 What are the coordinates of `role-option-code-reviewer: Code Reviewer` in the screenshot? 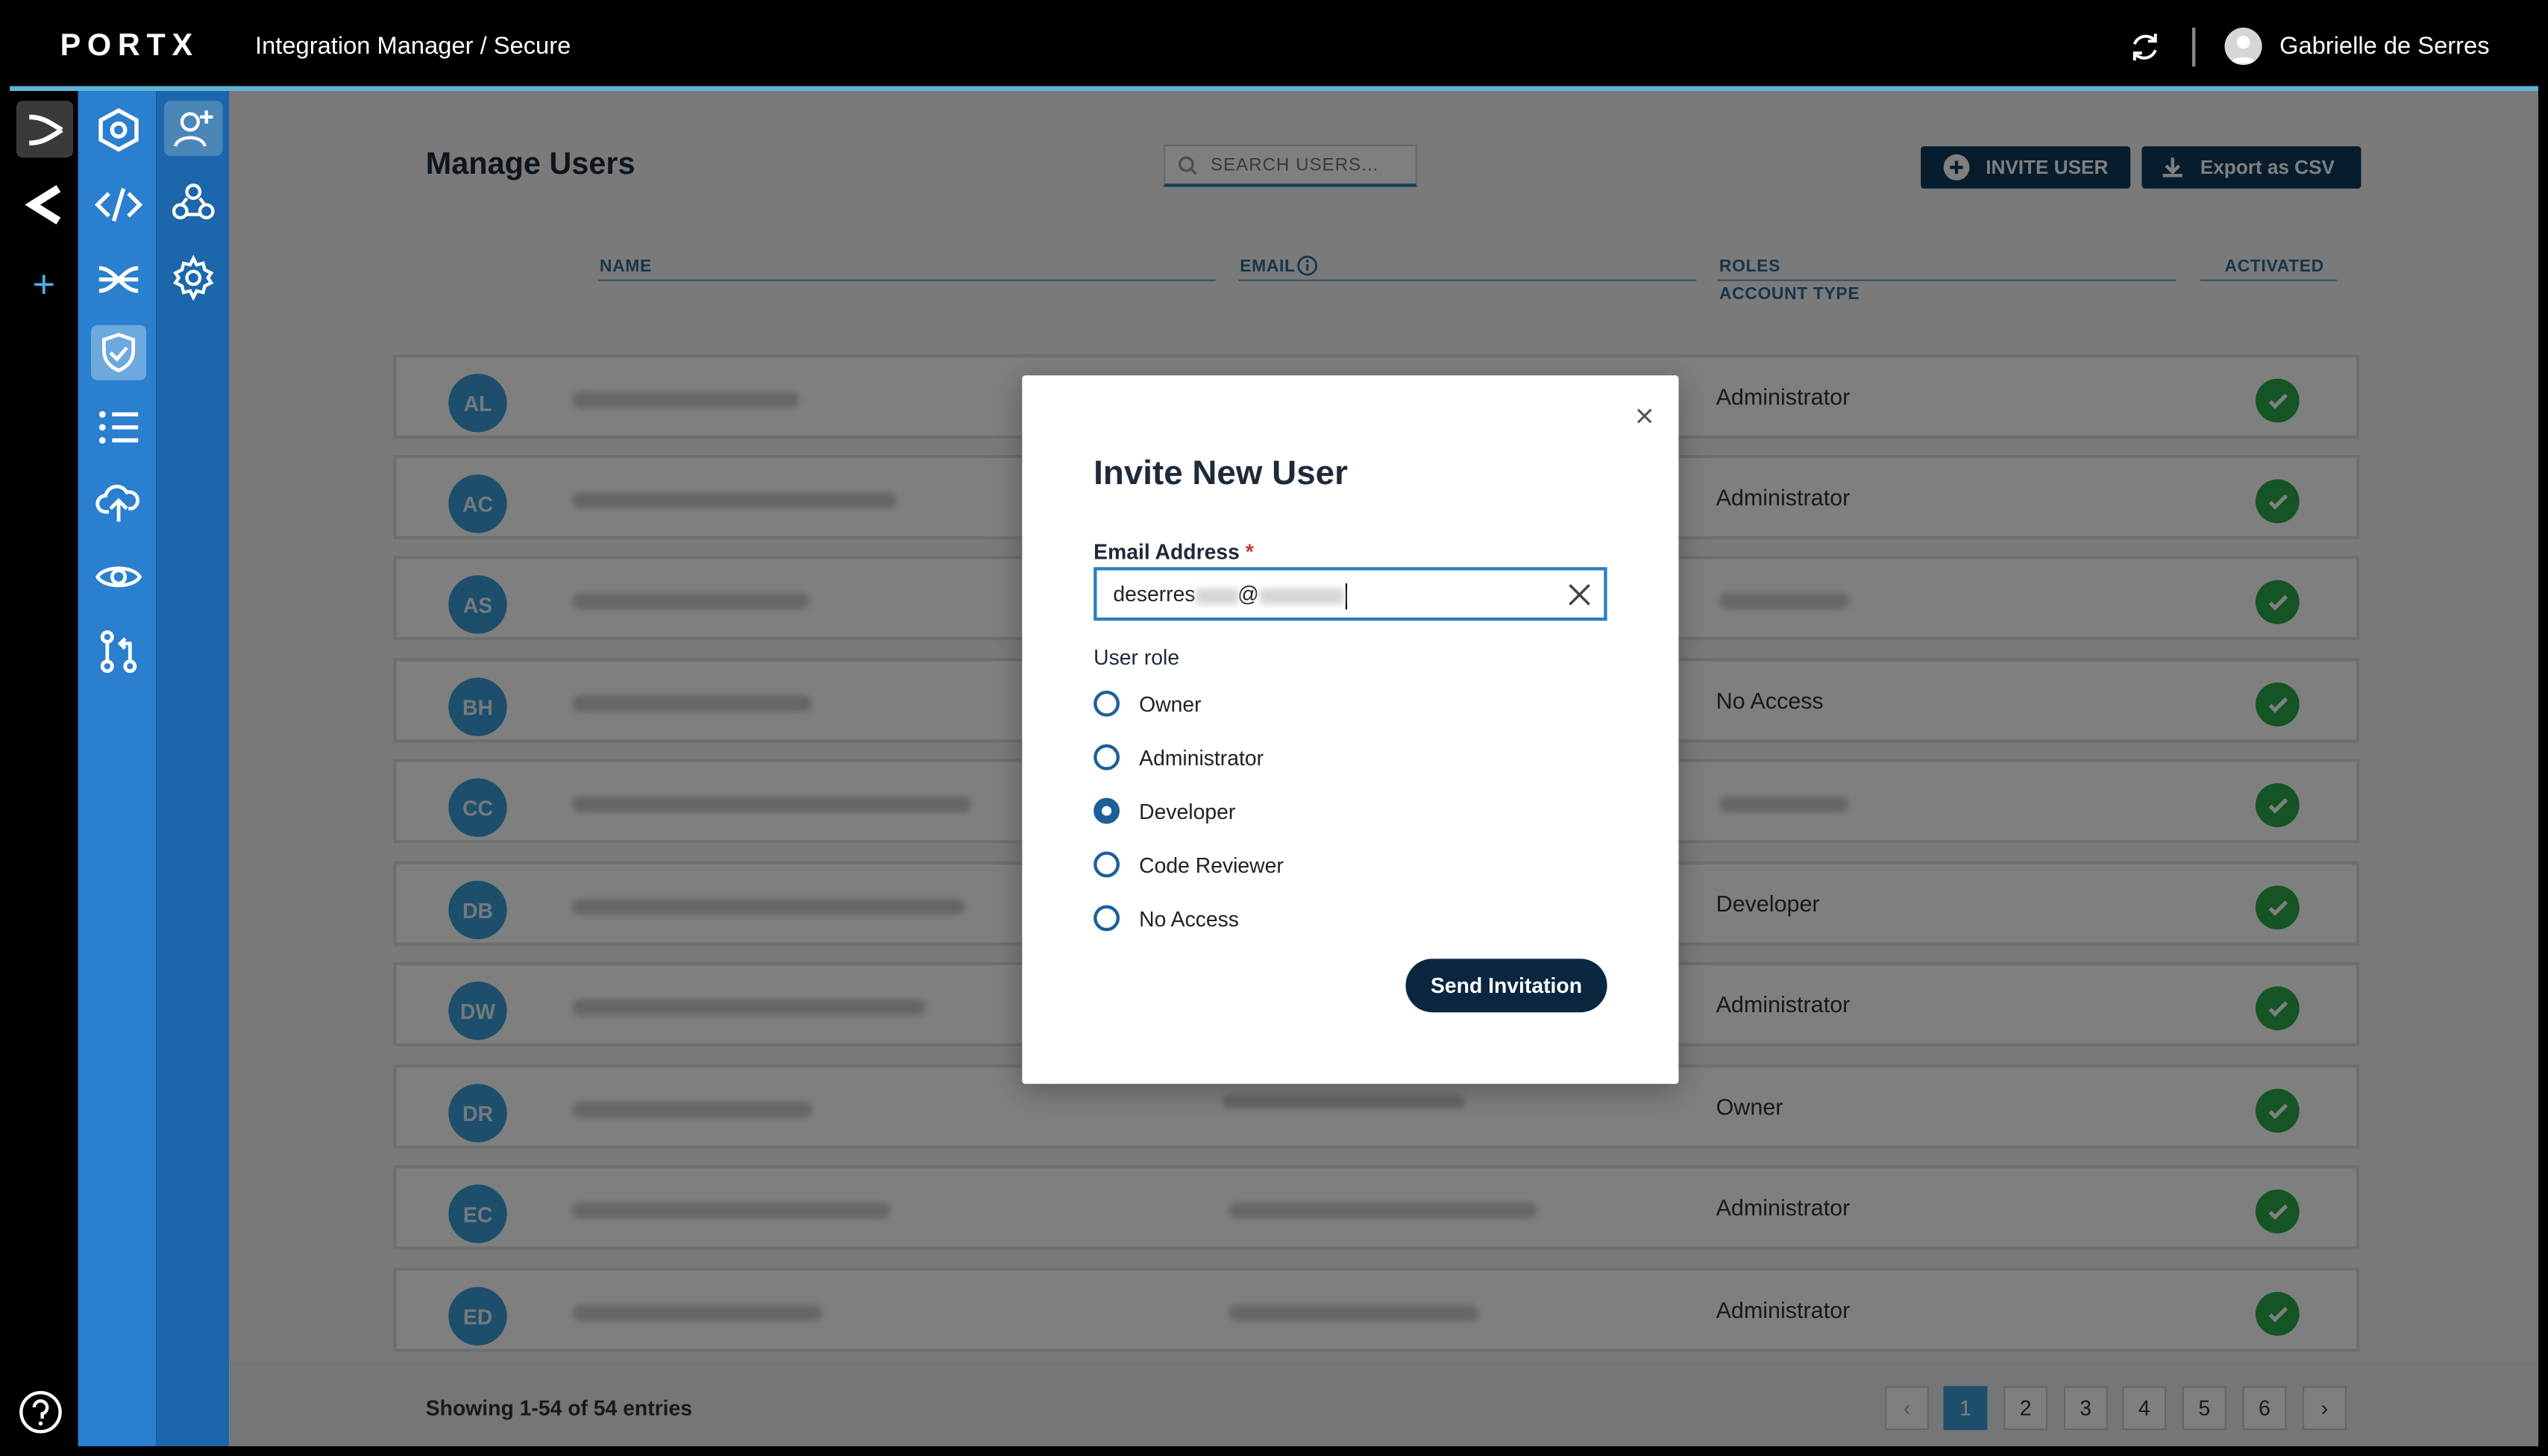 It's located at (1188, 865).